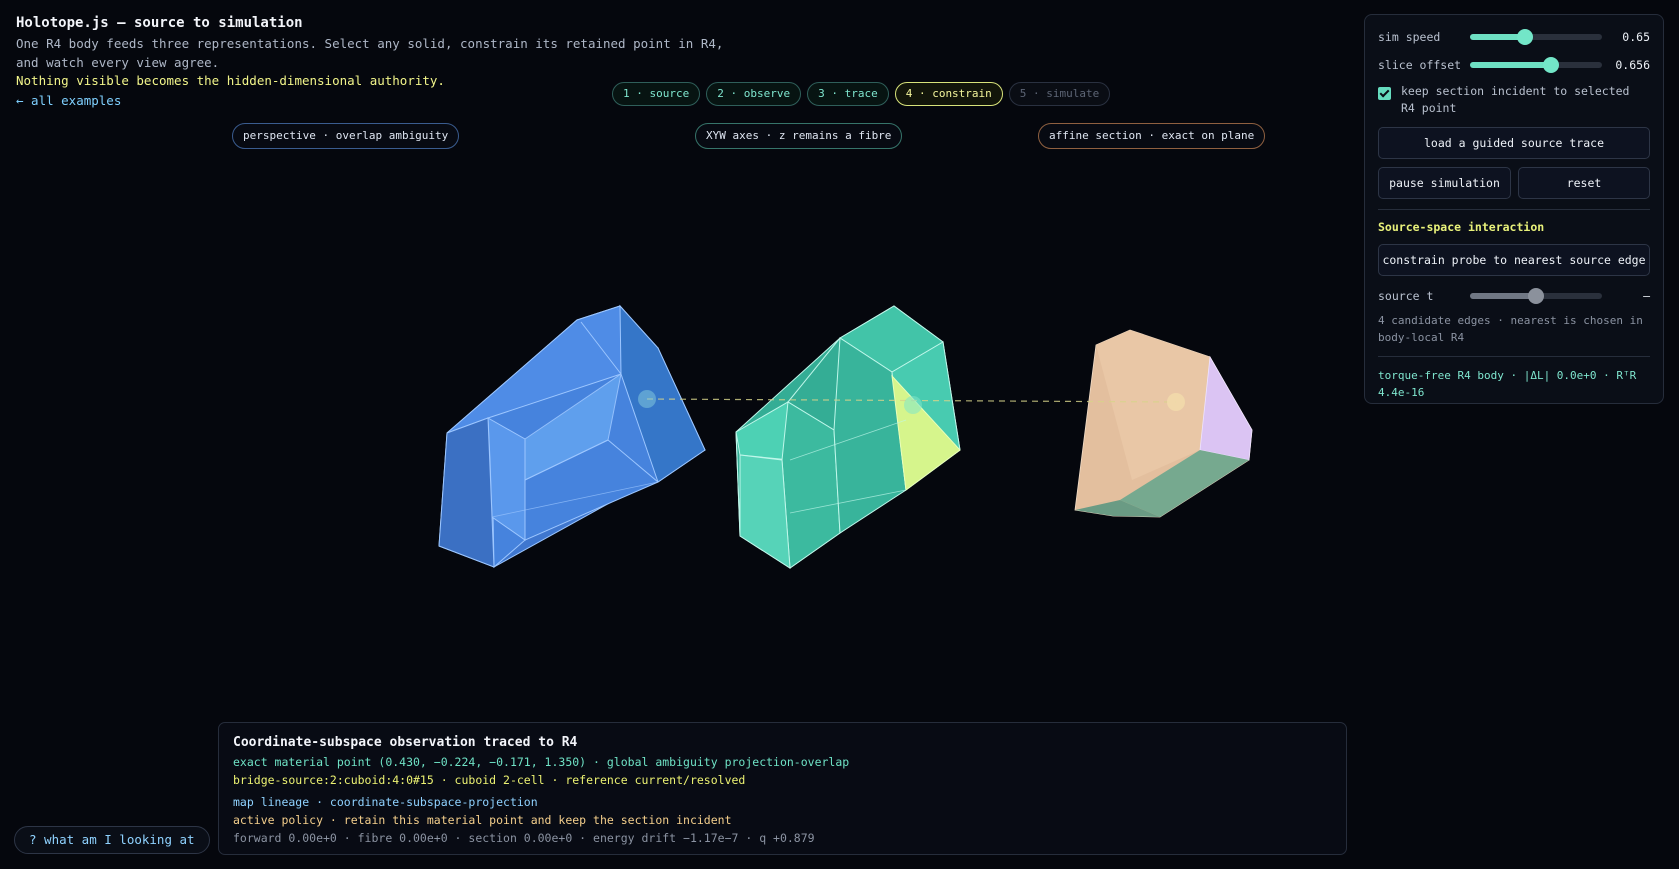 The height and width of the screenshot is (869, 1679). I want to click on slice-offset-label: slice offset, so click(1420, 65).